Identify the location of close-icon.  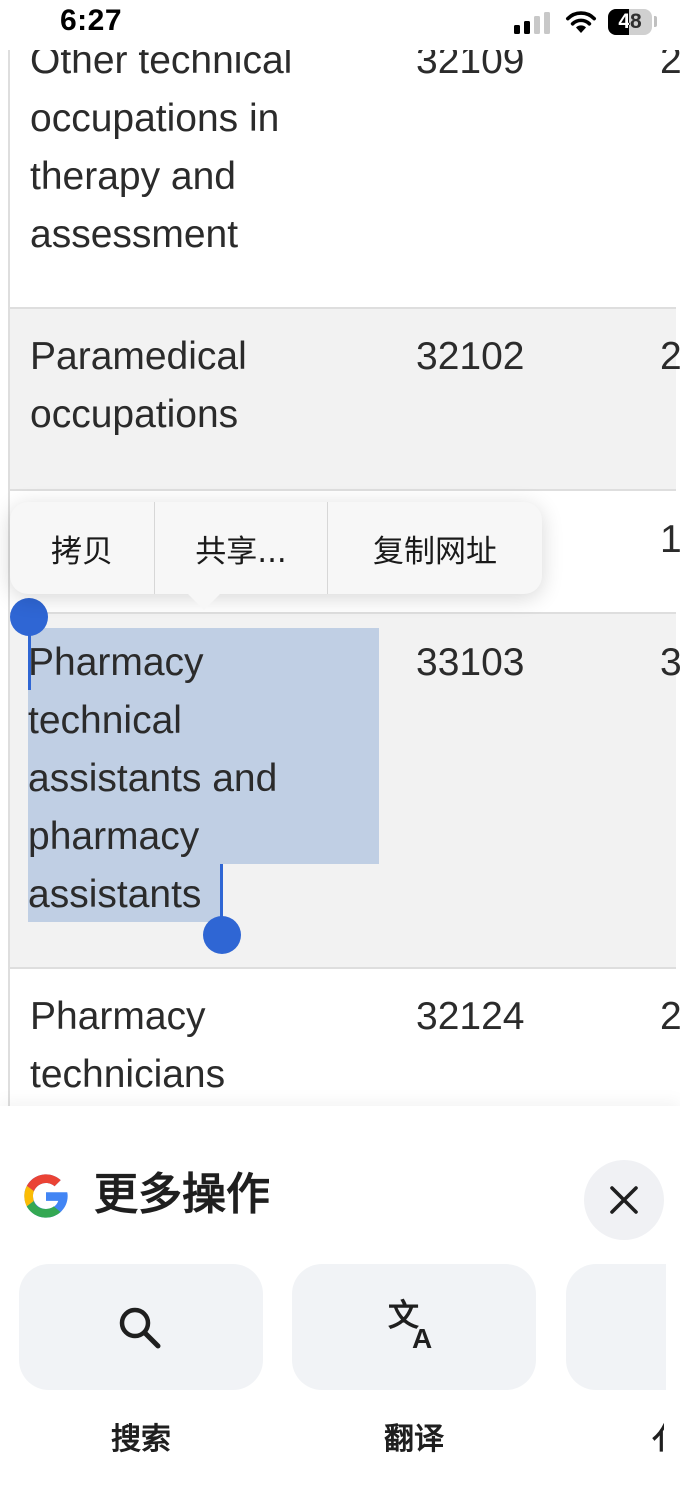
(624, 1200).